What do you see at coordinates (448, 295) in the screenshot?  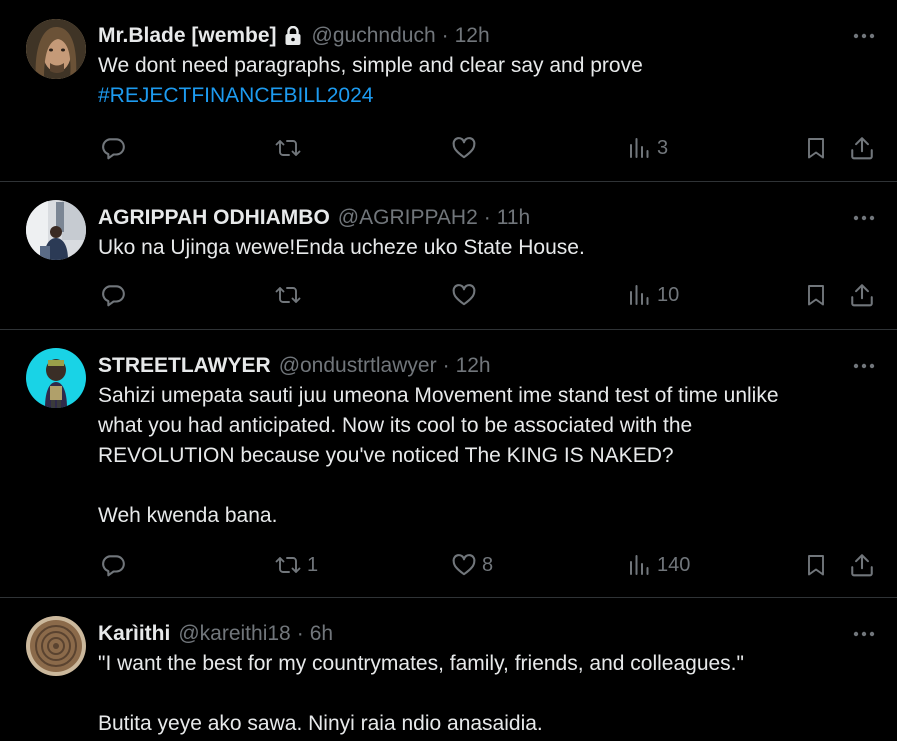 I see `tweet-actions: 10` at bounding box center [448, 295].